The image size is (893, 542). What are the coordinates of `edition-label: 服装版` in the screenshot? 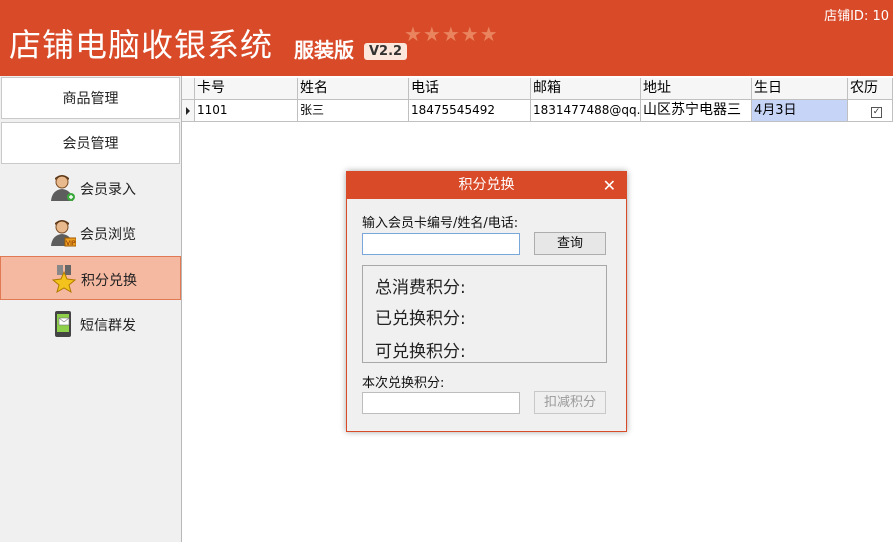 It's located at (324, 50).